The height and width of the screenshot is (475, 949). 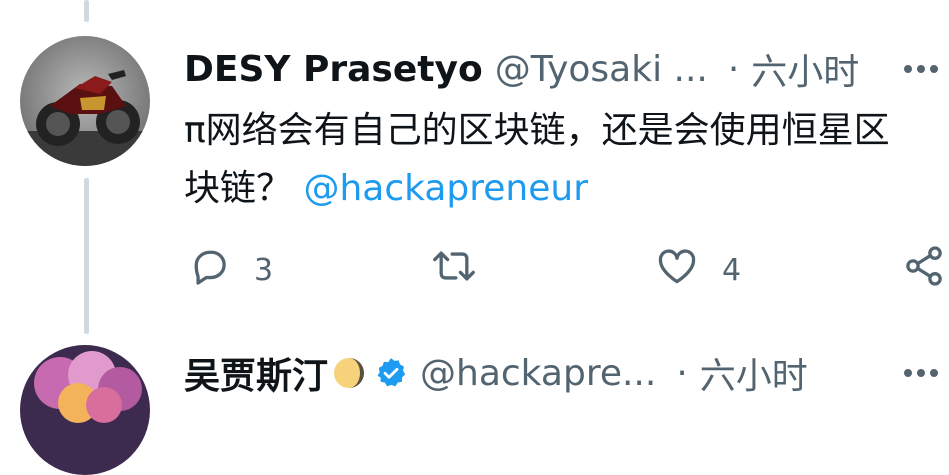 I want to click on like-count: 4, so click(x=732, y=270).